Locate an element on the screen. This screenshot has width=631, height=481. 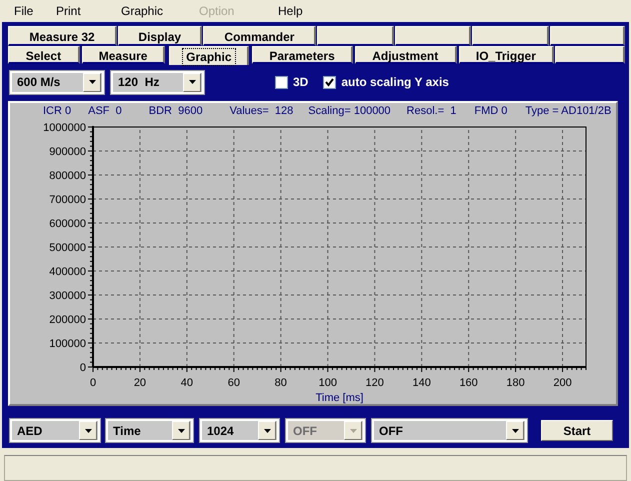
menu-item: Graphic is located at coordinates (142, 11).